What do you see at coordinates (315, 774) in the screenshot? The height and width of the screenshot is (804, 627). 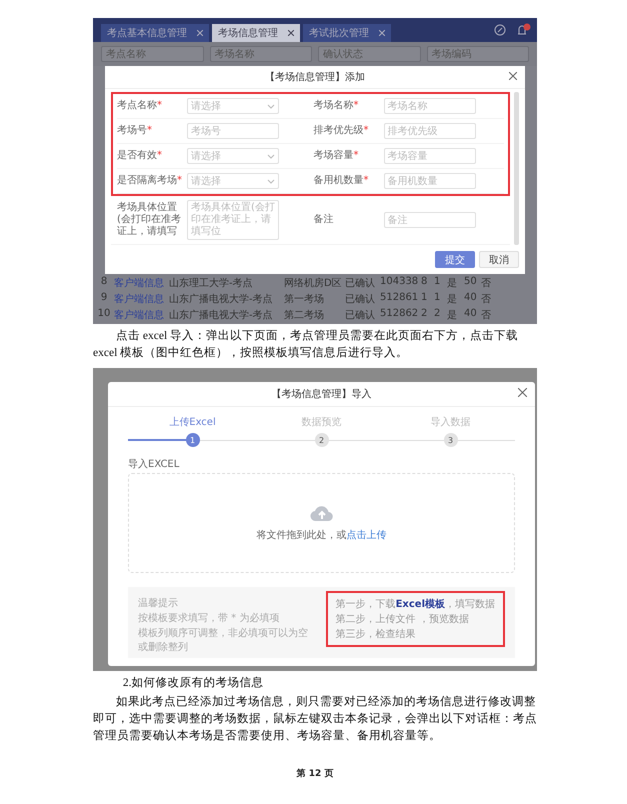 I see `page-number: 第 12 页` at bounding box center [315, 774].